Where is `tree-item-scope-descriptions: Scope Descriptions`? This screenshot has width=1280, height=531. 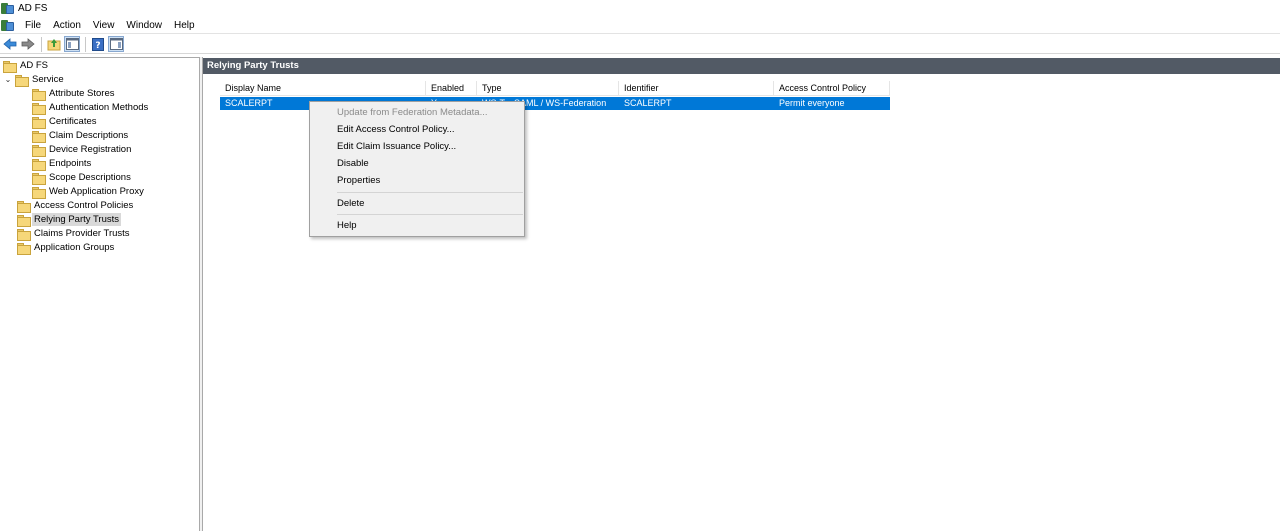
tree-item-scope-descriptions: Scope Descriptions is located at coordinates (82, 178).